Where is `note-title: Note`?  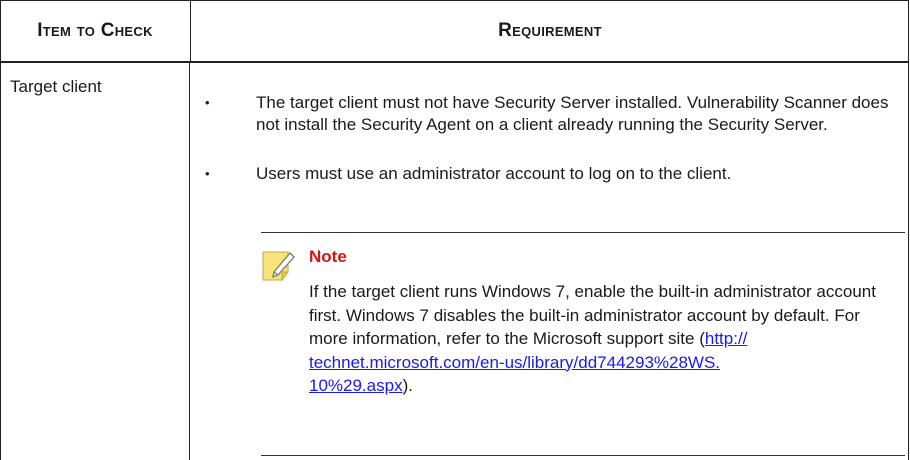 note-title: Note is located at coordinates (328, 256).